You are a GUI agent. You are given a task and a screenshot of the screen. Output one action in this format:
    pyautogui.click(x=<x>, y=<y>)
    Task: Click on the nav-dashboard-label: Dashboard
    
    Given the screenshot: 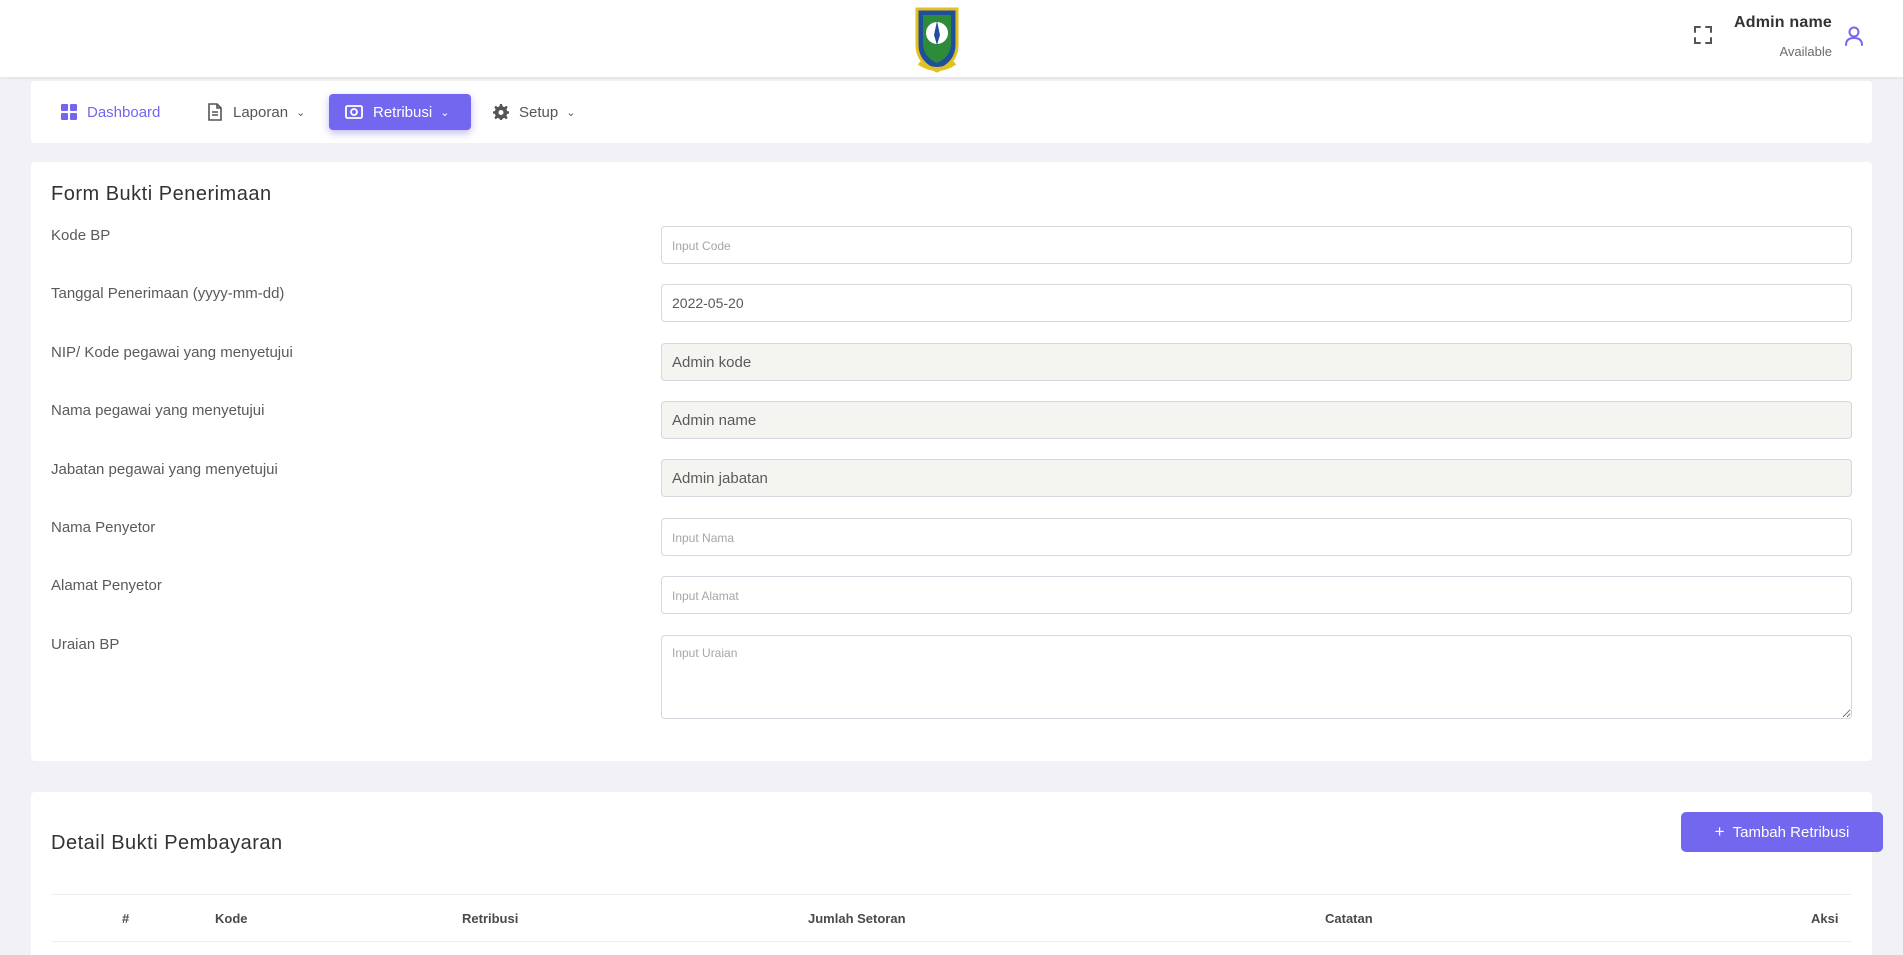 What is the action you would take?
    pyautogui.click(x=124, y=112)
    